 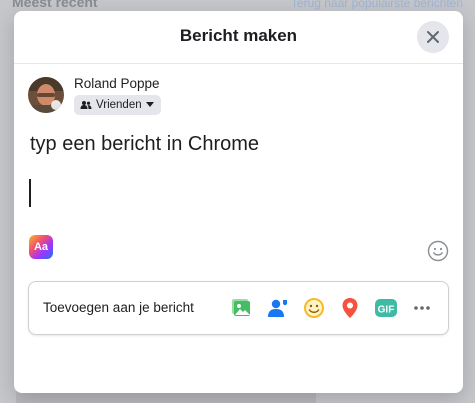 I want to click on photo-video-button, so click(x=242, y=308).